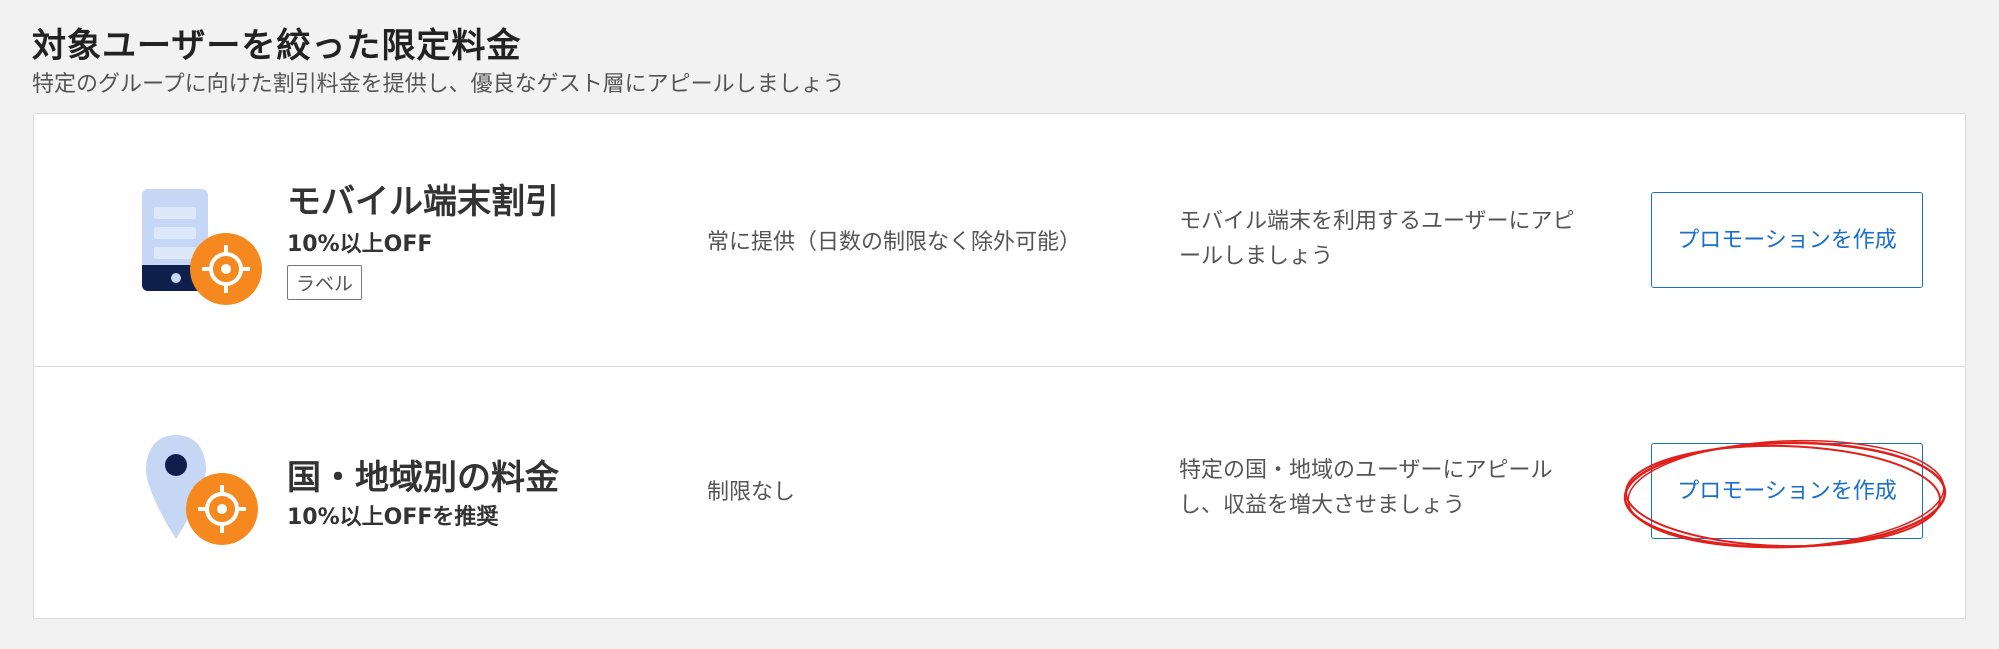  I want to click on create-promotion-button-country: プロモーションを作成, so click(1787, 491).